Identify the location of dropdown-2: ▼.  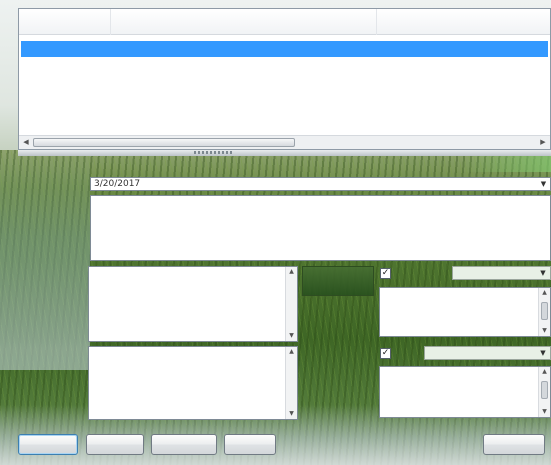
(487, 353).